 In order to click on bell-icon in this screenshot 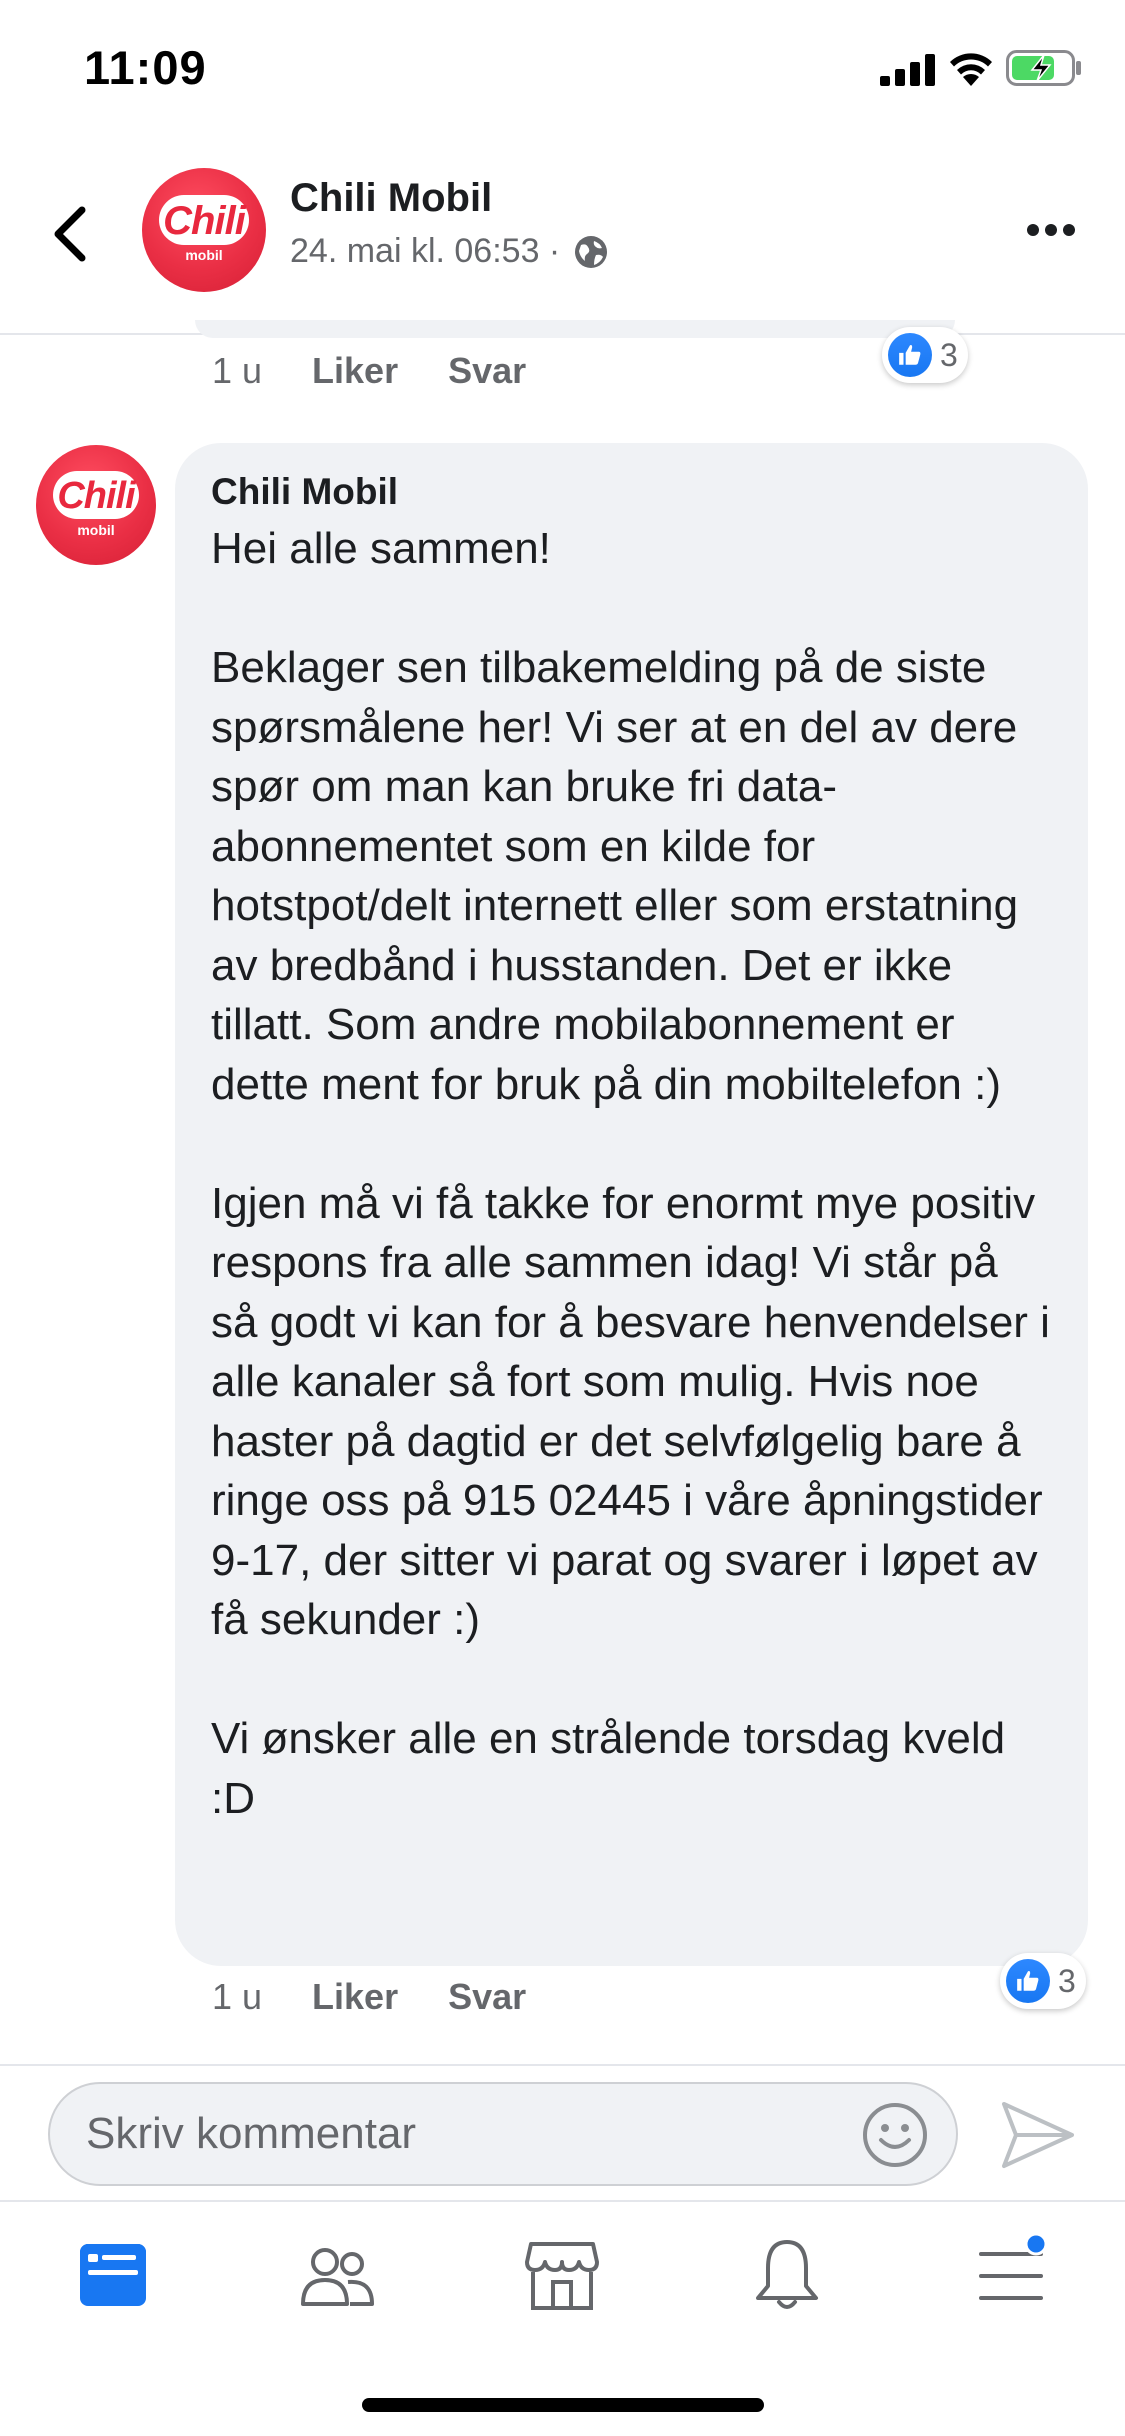, I will do `click(787, 2274)`.